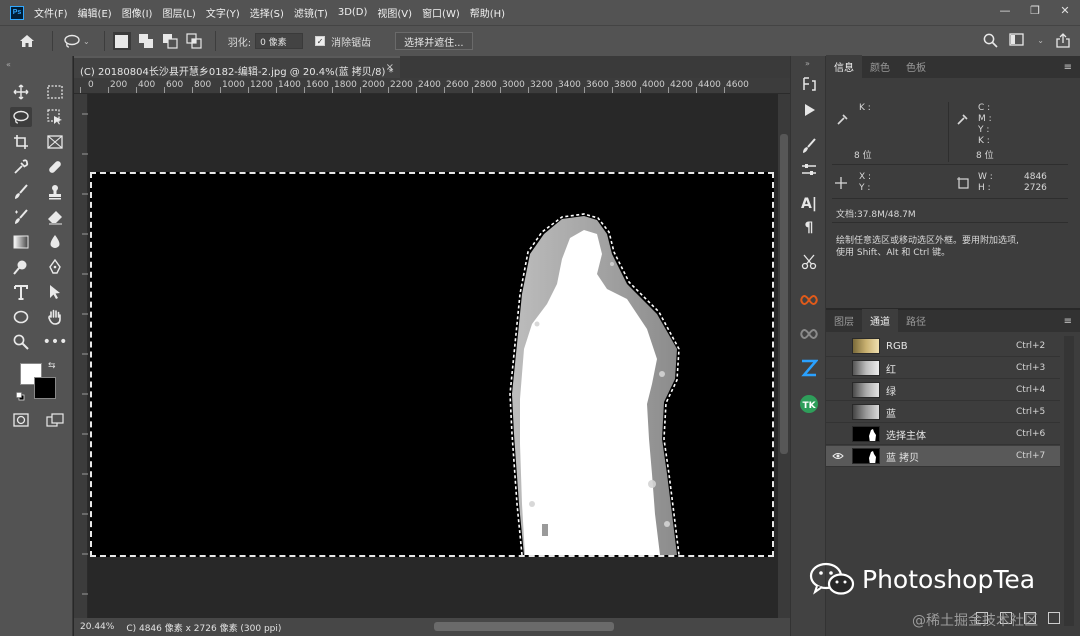  What do you see at coordinates (943, 346) in the screenshot?
I see `channel-row-rgb: RGB Ctrl+2` at bounding box center [943, 346].